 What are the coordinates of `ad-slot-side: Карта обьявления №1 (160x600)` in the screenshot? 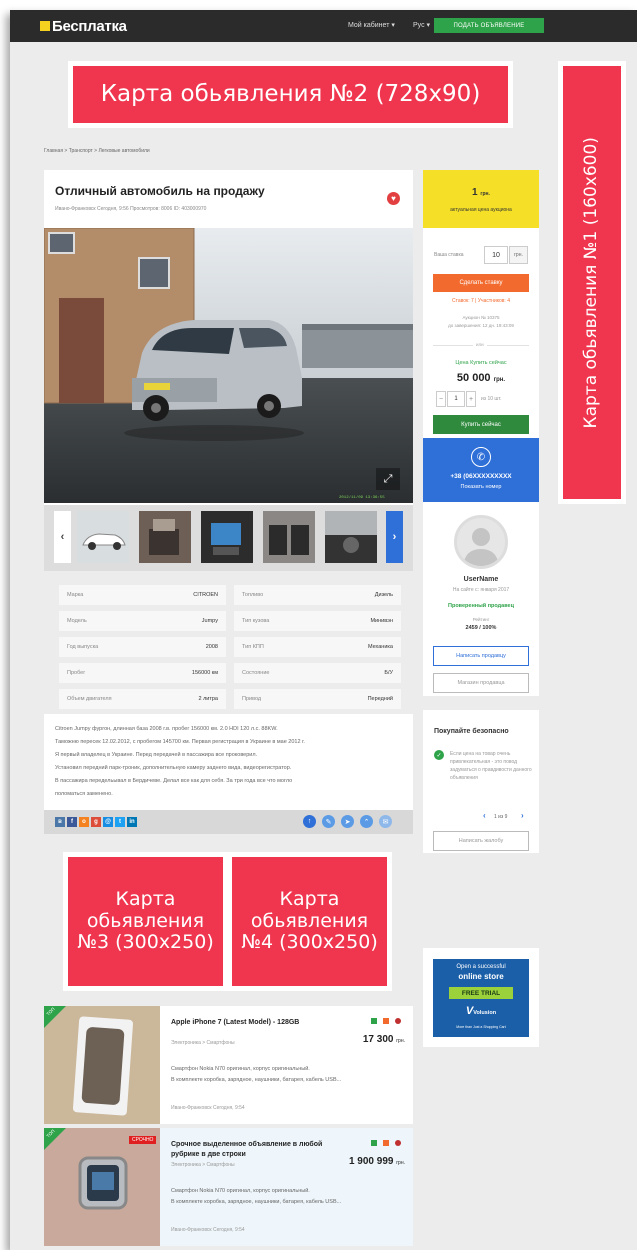 It's located at (592, 282).